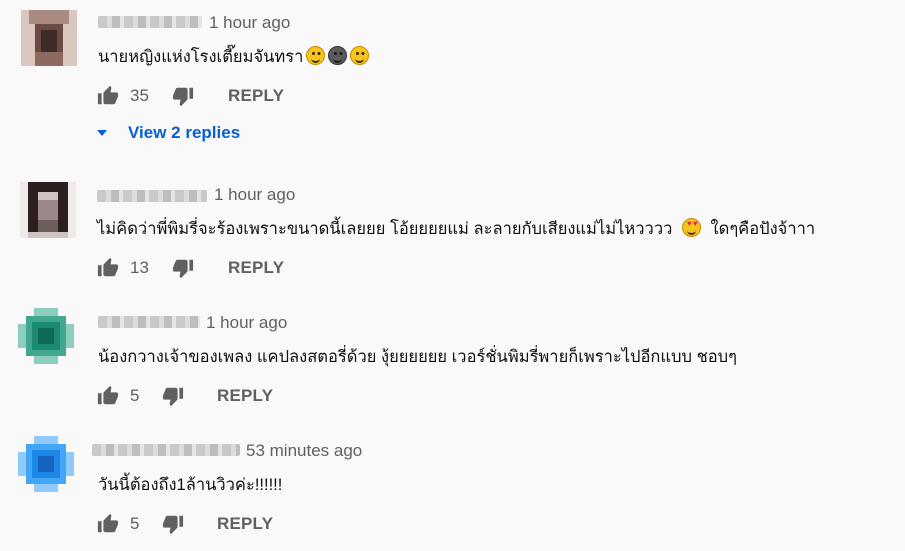 Image resolution: width=905 pixels, height=551 pixels. What do you see at coordinates (338, 55) in the screenshot?
I see `dark-smiling-face-icon` at bounding box center [338, 55].